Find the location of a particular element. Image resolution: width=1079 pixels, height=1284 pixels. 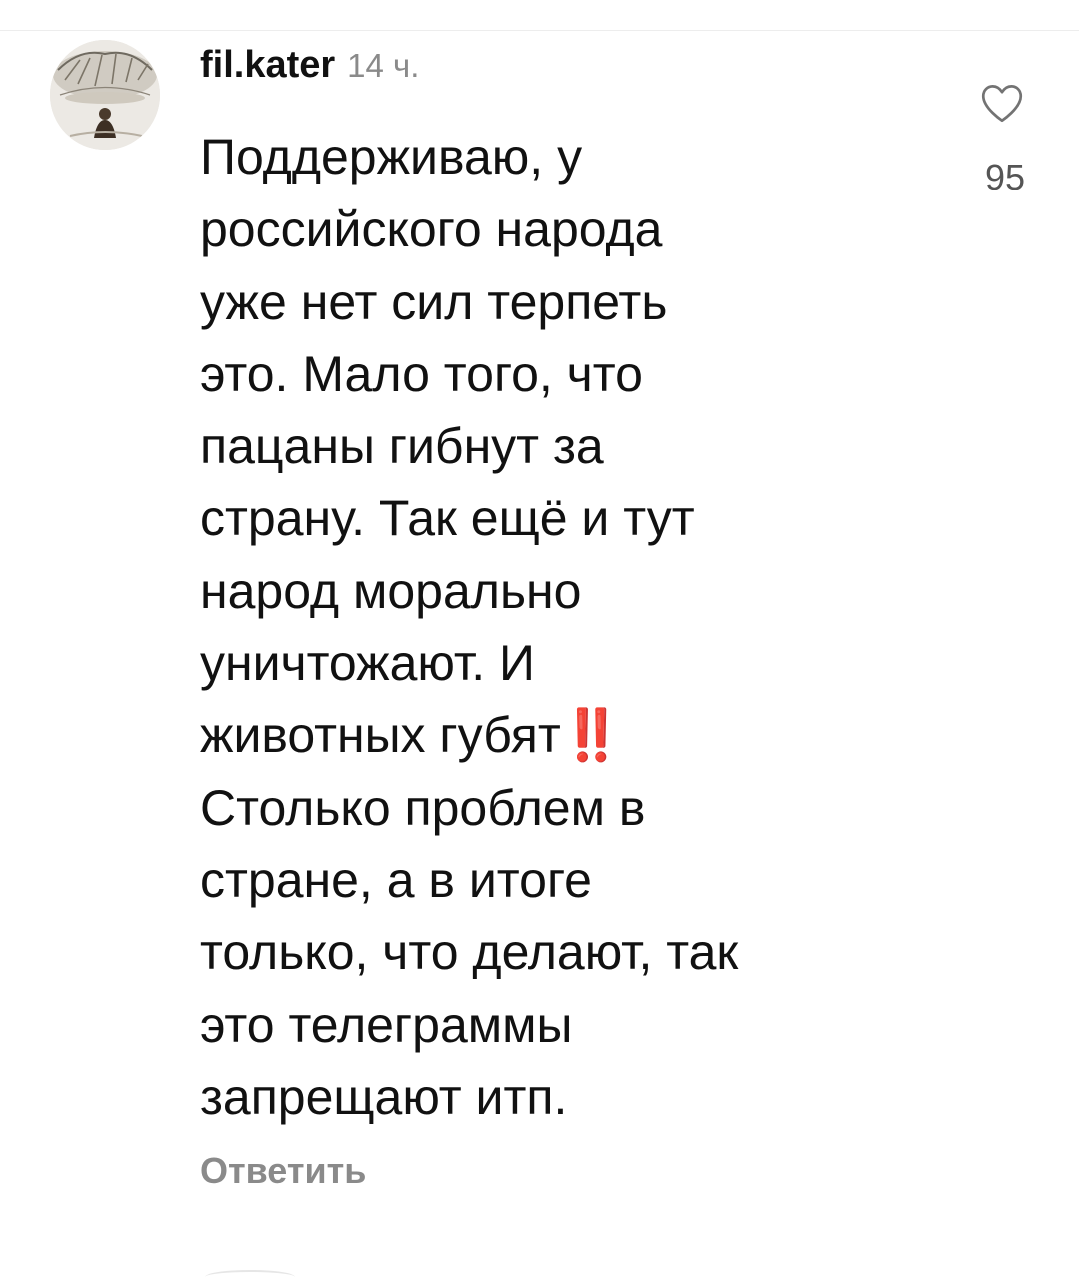

username: fil.kater is located at coordinates (267, 65).